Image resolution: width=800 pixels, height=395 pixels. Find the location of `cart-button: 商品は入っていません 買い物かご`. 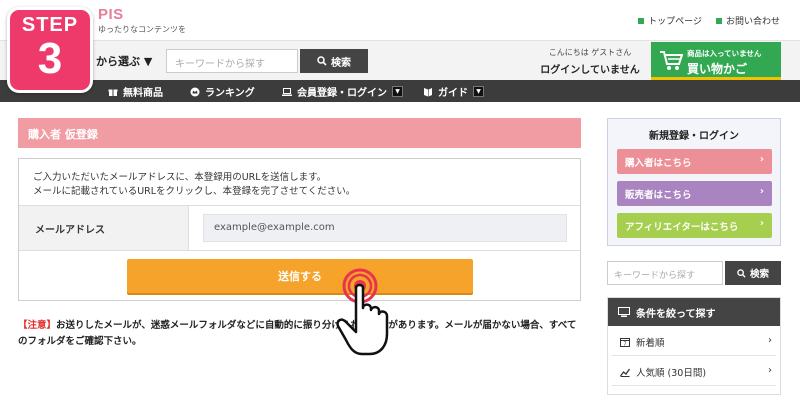

cart-button: 商品は入っていません 買い物かご is located at coordinates (716, 61).